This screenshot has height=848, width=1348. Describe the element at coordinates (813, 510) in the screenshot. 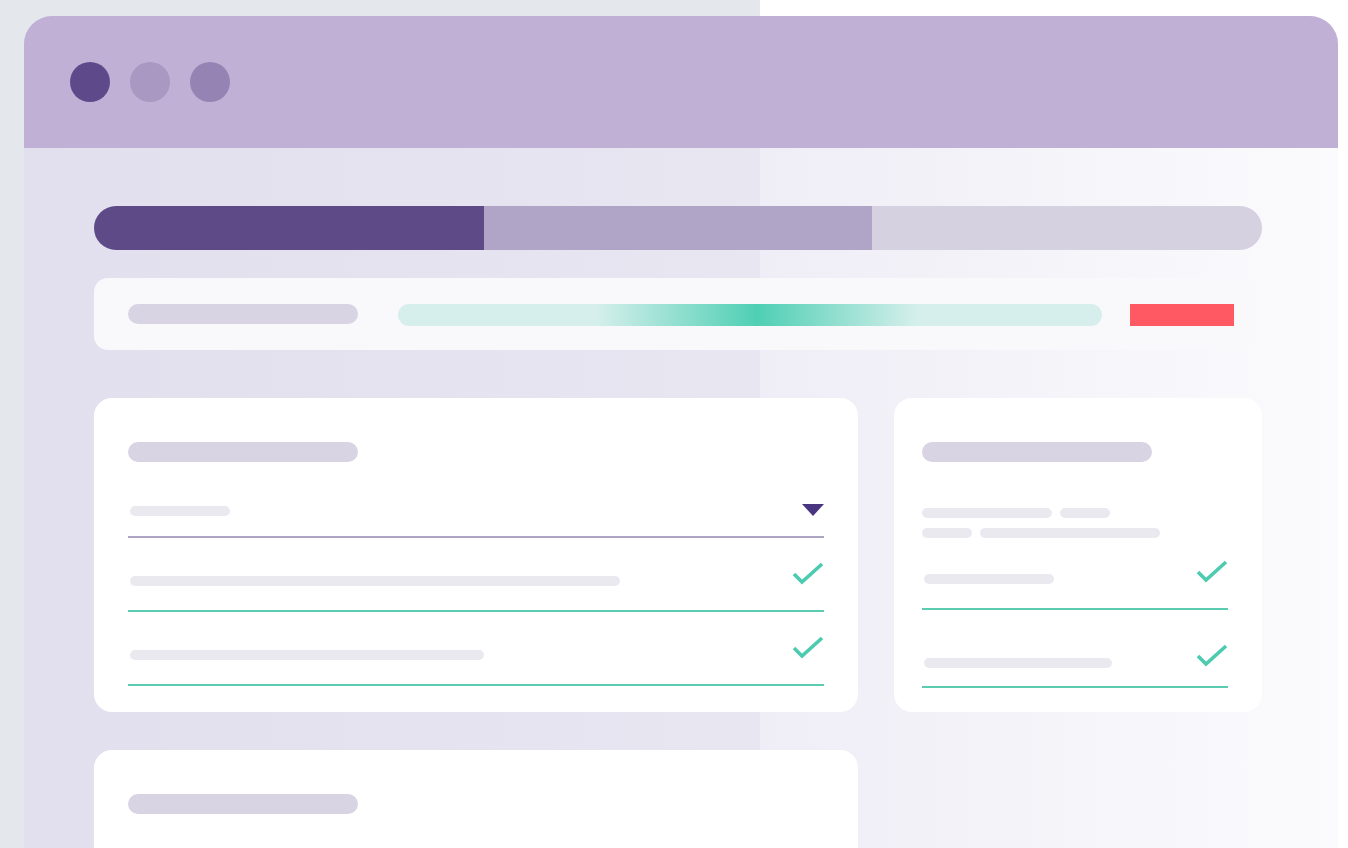

I see `caret-icon` at that location.